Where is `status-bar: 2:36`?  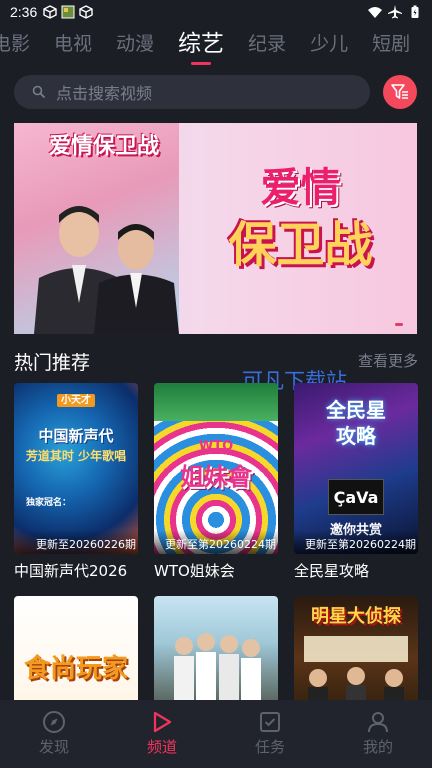
status-bar: 2:36 is located at coordinates (216, 12).